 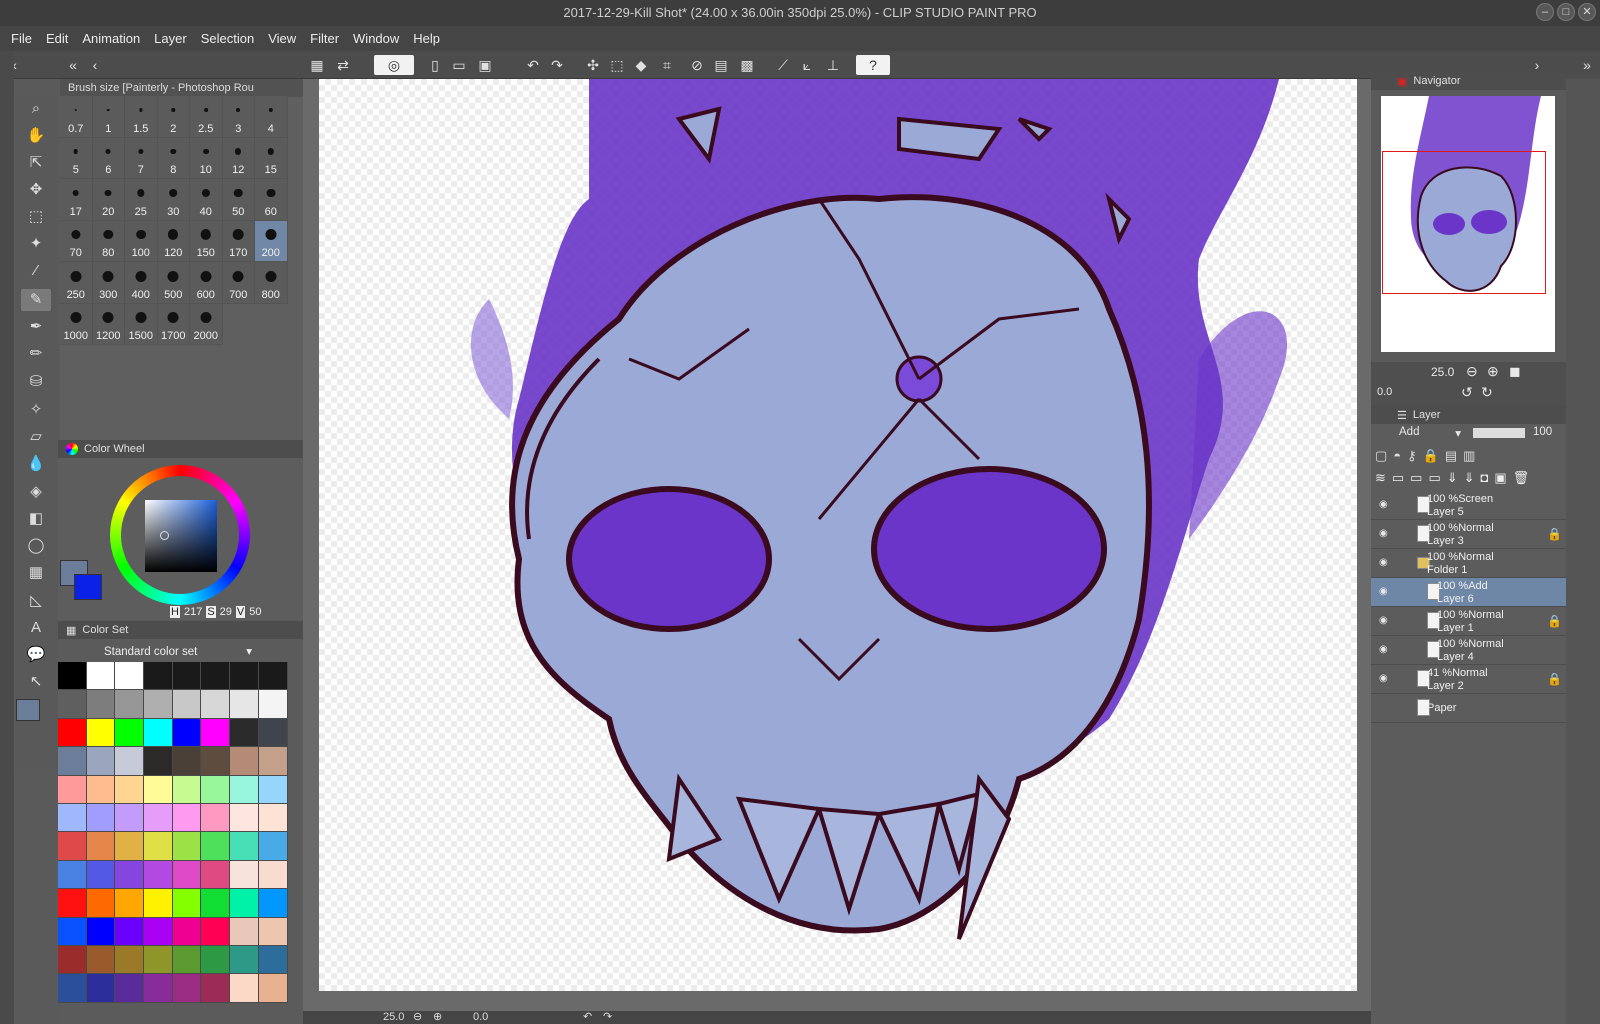 What do you see at coordinates (36, 109) in the screenshot?
I see `zoom-tool-icon: ⌕` at bounding box center [36, 109].